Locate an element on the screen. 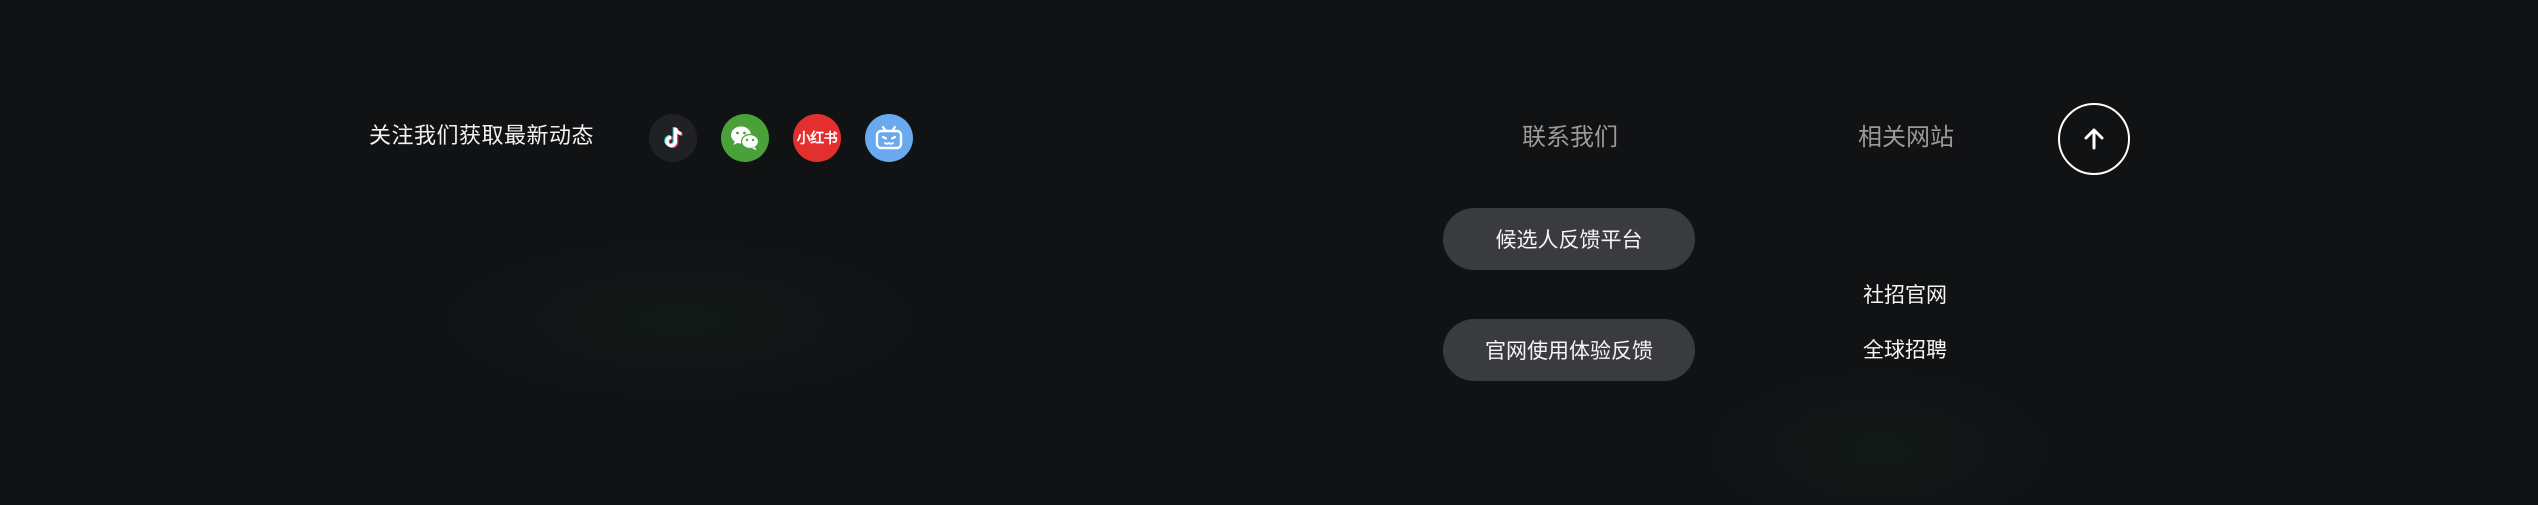 This screenshot has width=2538, height=505. back-to-top-button is located at coordinates (2094, 139).